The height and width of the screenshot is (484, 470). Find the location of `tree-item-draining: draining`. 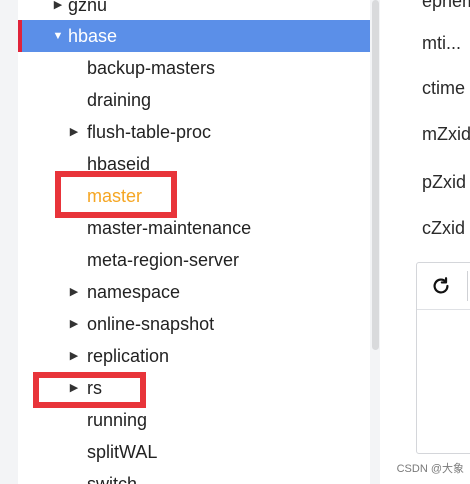

tree-item-draining: draining is located at coordinates (194, 100).